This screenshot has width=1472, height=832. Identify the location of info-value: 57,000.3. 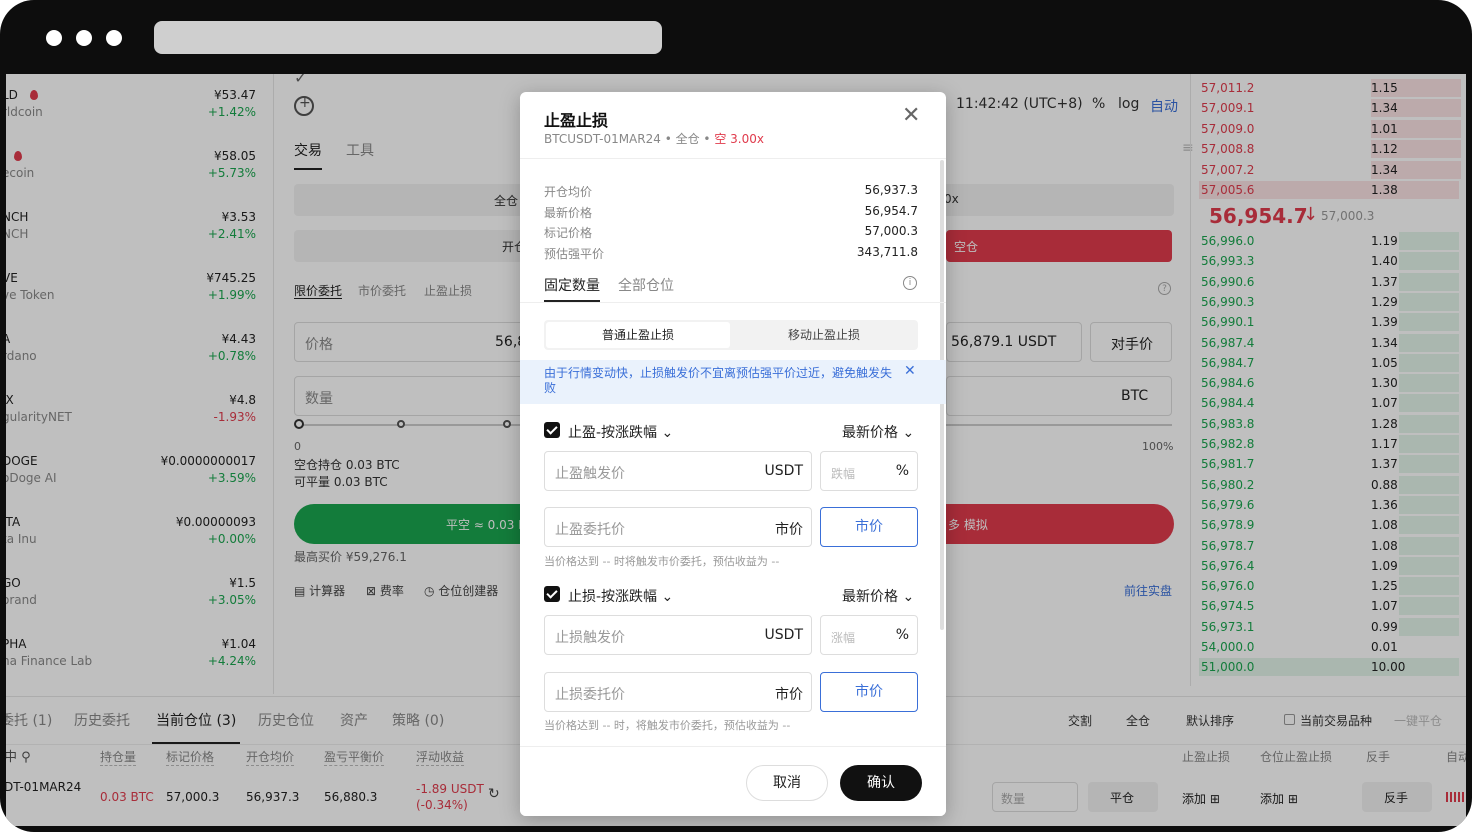
(891, 231).